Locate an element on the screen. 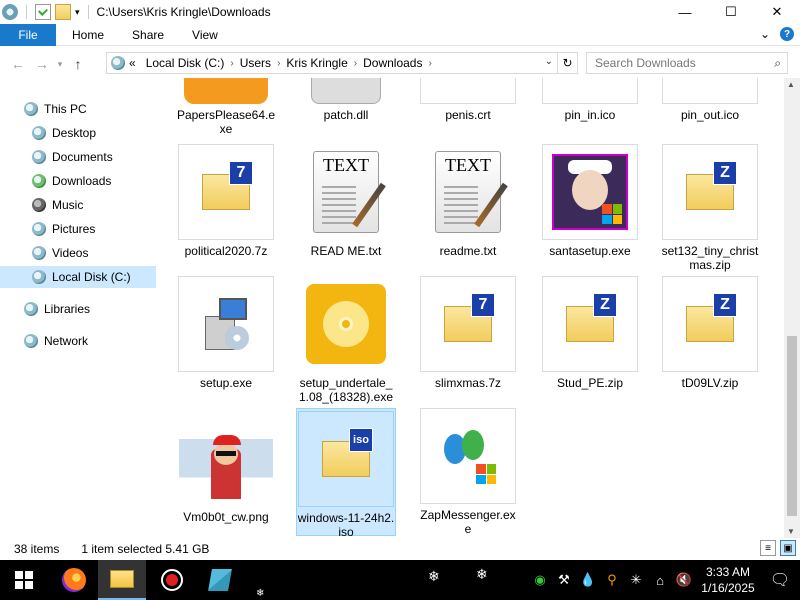 The height and width of the screenshot is (600, 800). file-item: patch.dll is located at coordinates (346, 100).